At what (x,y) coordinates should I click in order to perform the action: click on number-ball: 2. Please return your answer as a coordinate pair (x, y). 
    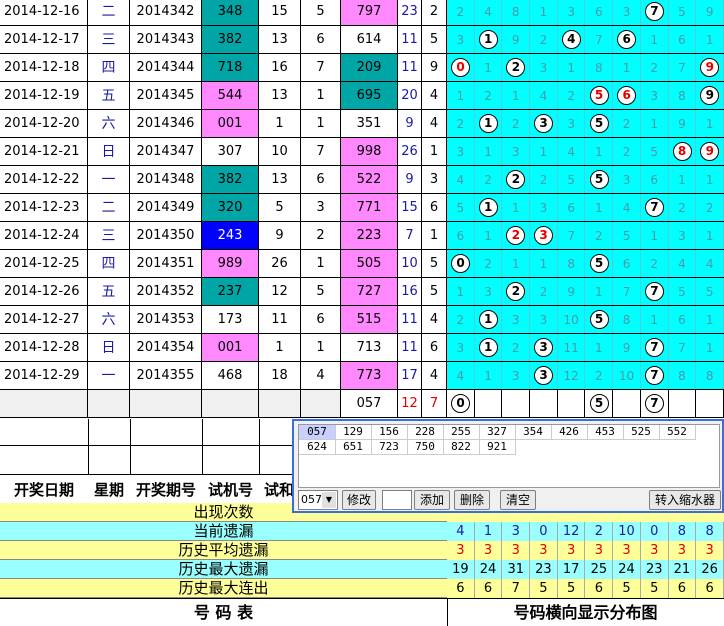
    Looking at the image, I should click on (516, 291).